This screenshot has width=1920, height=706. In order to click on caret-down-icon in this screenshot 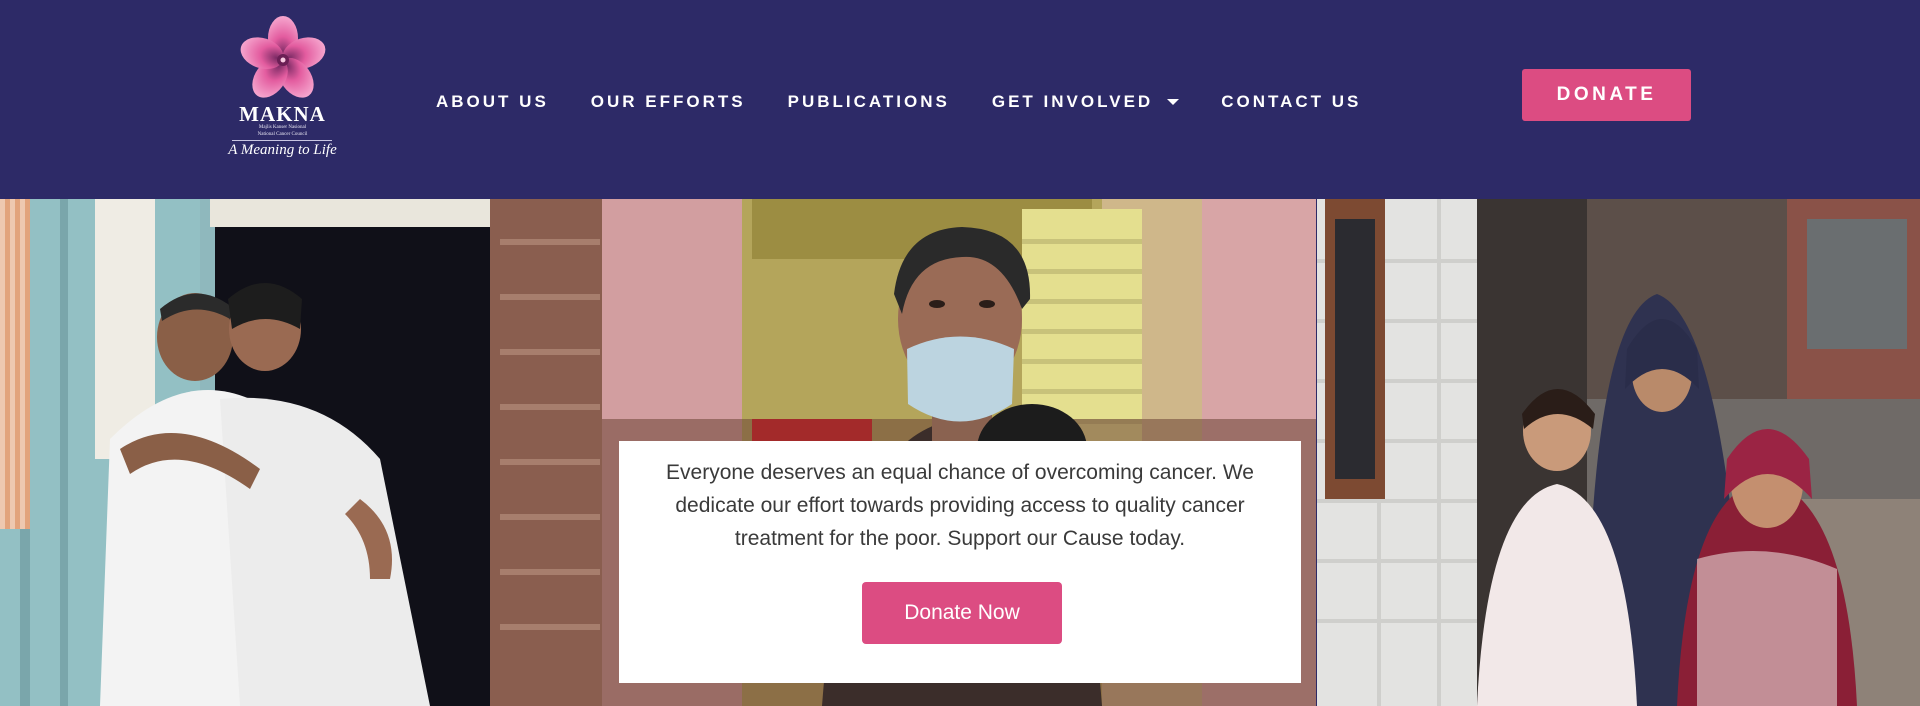, I will do `click(1173, 102)`.